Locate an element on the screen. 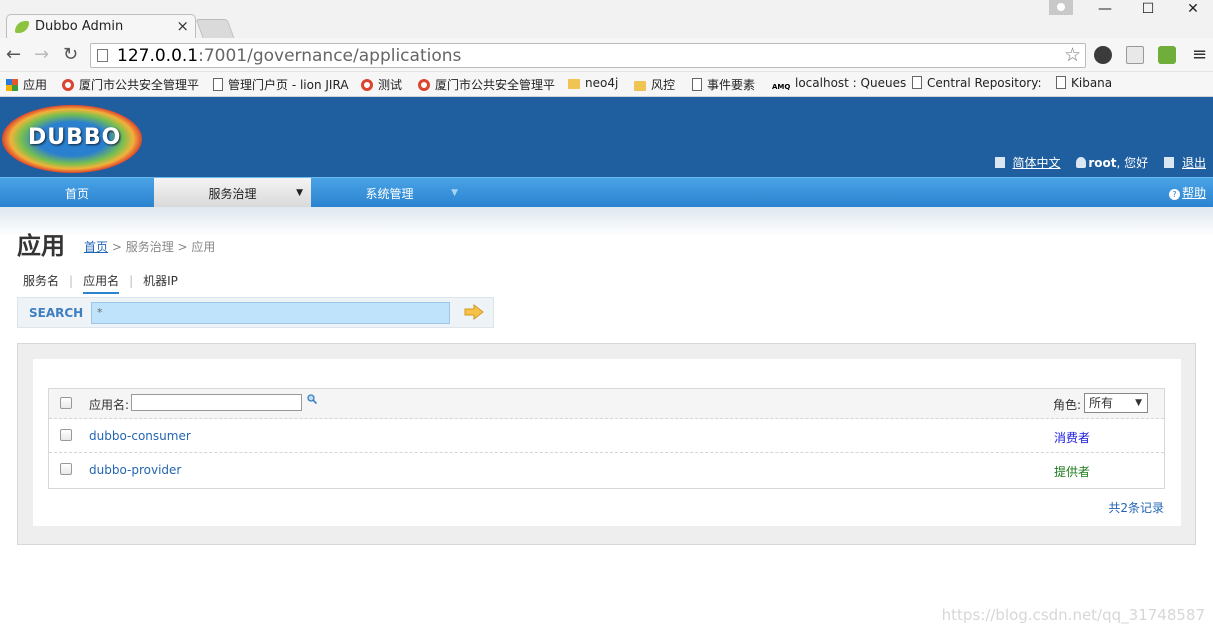 This screenshot has width=1213, height=634. menu-home: 首页 is located at coordinates (77, 193).